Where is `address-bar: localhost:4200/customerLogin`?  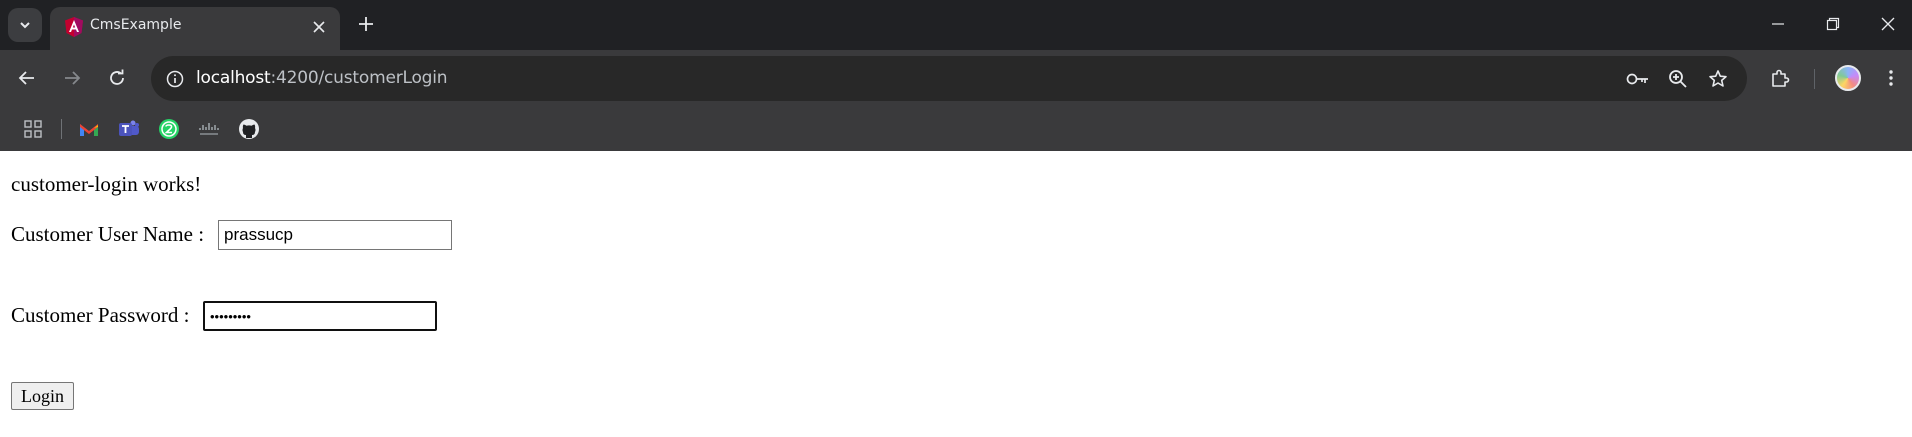 address-bar: localhost:4200/customerLogin is located at coordinates (949, 78).